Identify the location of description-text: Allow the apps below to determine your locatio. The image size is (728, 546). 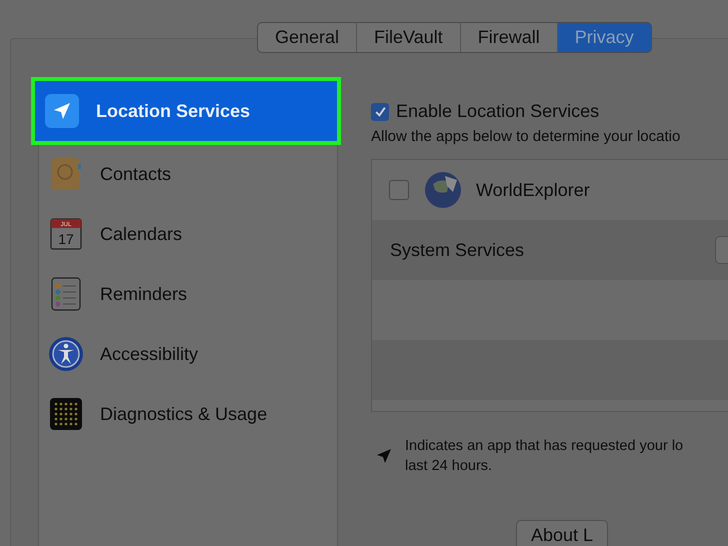
(526, 136).